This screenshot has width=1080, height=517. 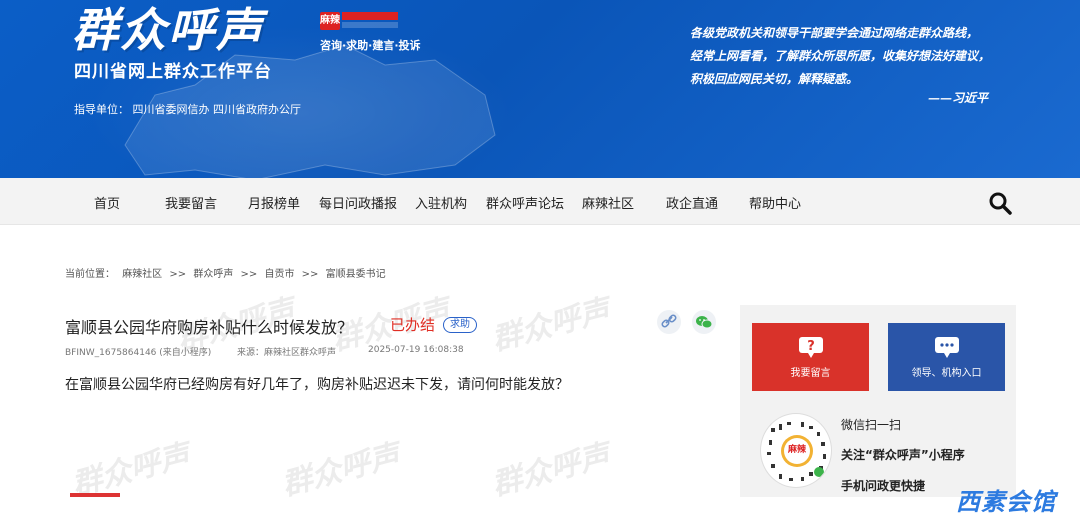 I want to click on nav-item-gov-enterprise: 政企直通, so click(x=692, y=202).